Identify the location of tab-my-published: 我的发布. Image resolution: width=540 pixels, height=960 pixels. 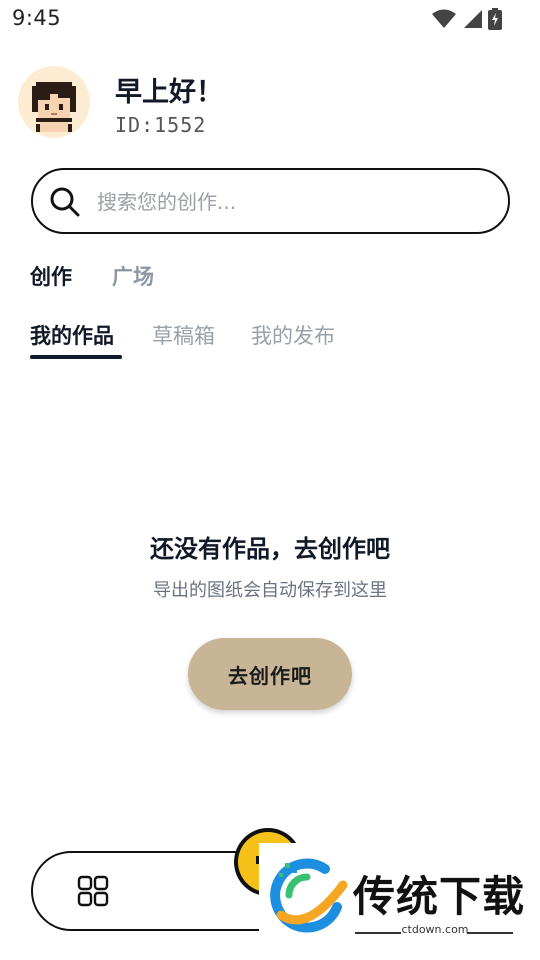
(293, 335).